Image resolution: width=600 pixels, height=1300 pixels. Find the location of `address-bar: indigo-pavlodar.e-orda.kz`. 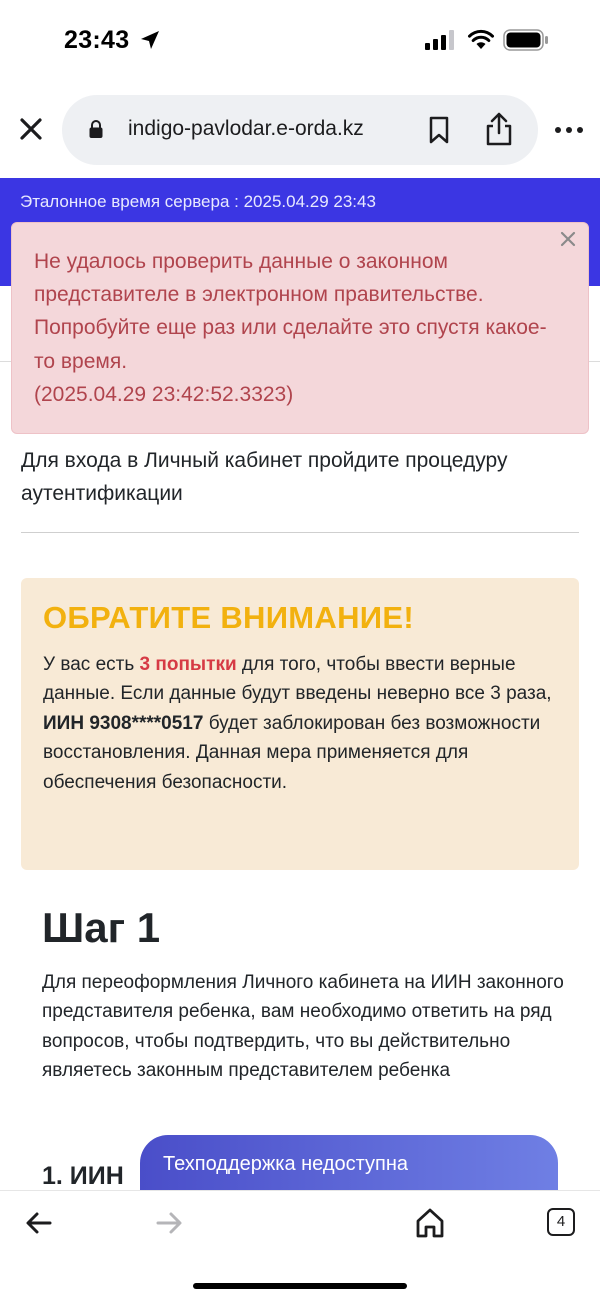

address-bar: indigo-pavlodar.e-orda.kz is located at coordinates (300, 130).